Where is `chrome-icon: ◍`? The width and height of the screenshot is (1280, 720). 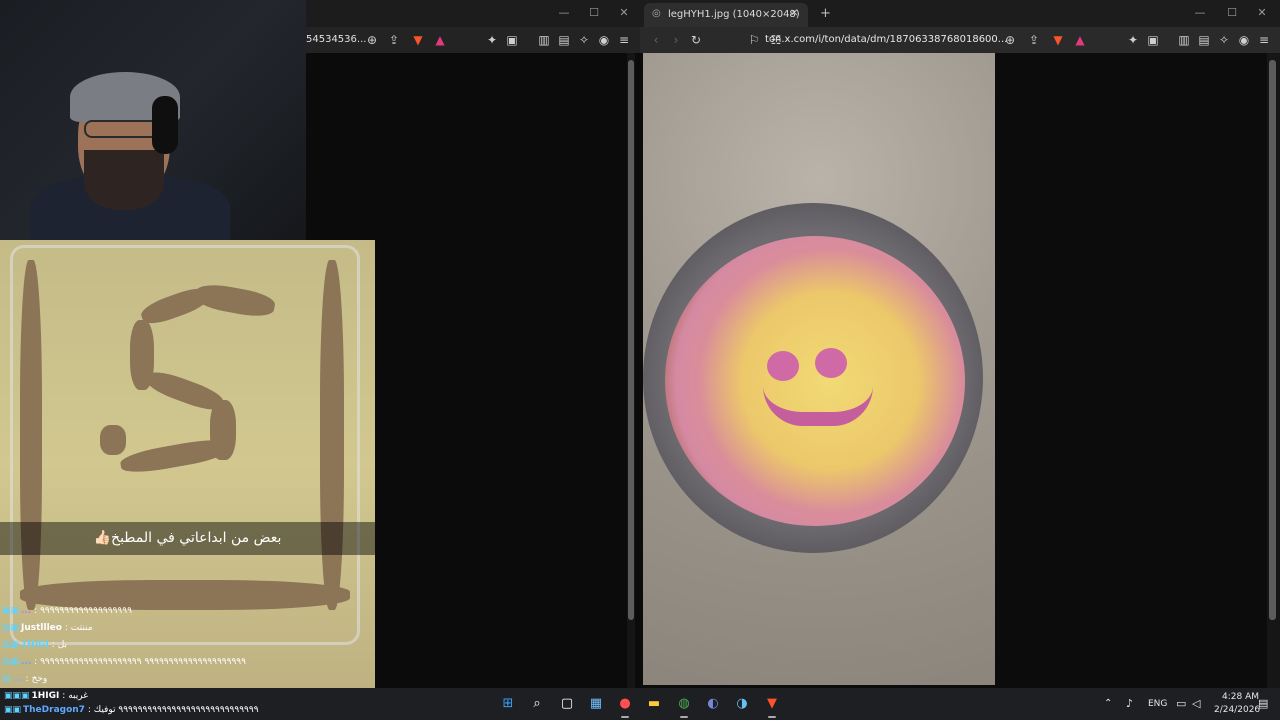 chrome-icon: ◍ is located at coordinates (684, 705).